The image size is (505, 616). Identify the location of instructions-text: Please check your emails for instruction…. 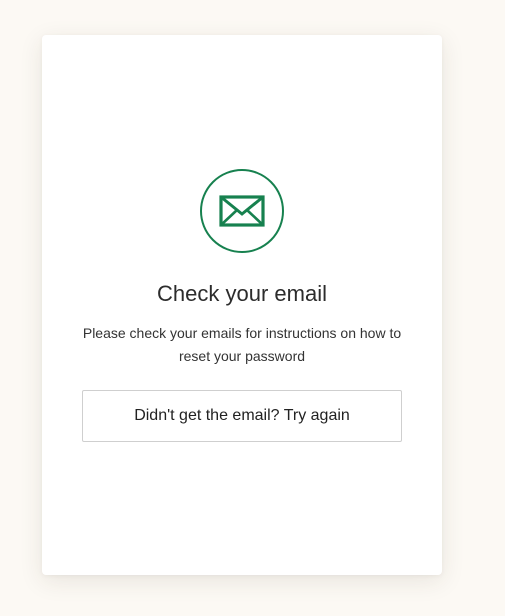
(242, 344).